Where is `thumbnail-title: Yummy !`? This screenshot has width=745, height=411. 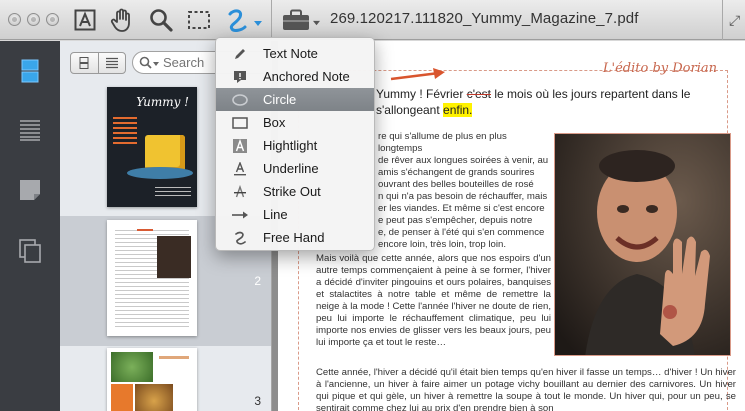
thumbnail-title: Yummy ! is located at coordinates (162, 102).